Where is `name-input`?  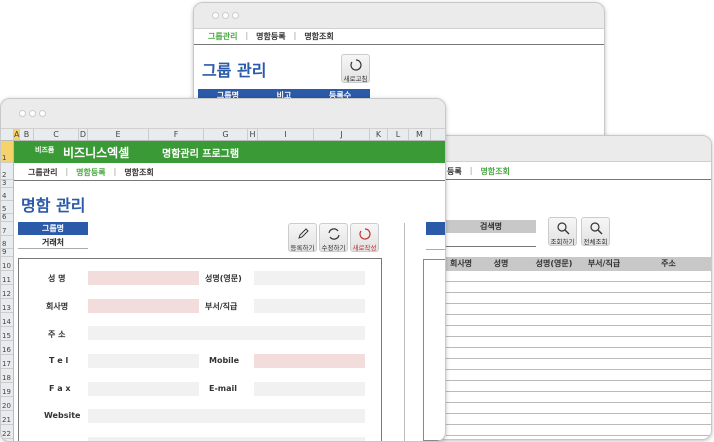 name-input is located at coordinates (143, 278).